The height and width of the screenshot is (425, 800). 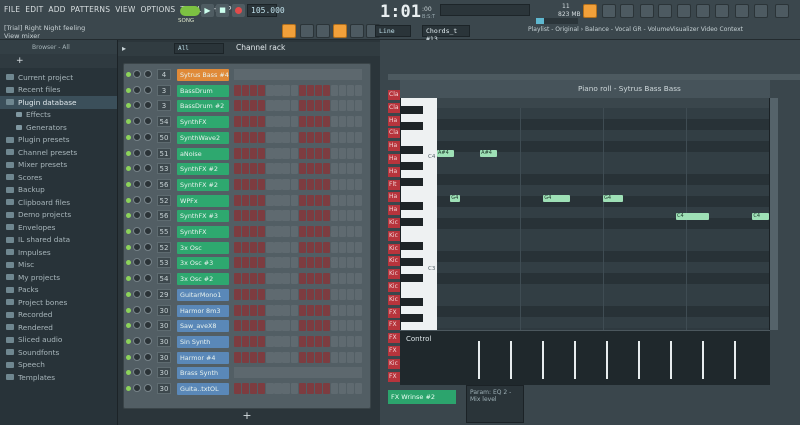 I want to click on channel-row: 55 SynthFX, so click(x=248, y=232).